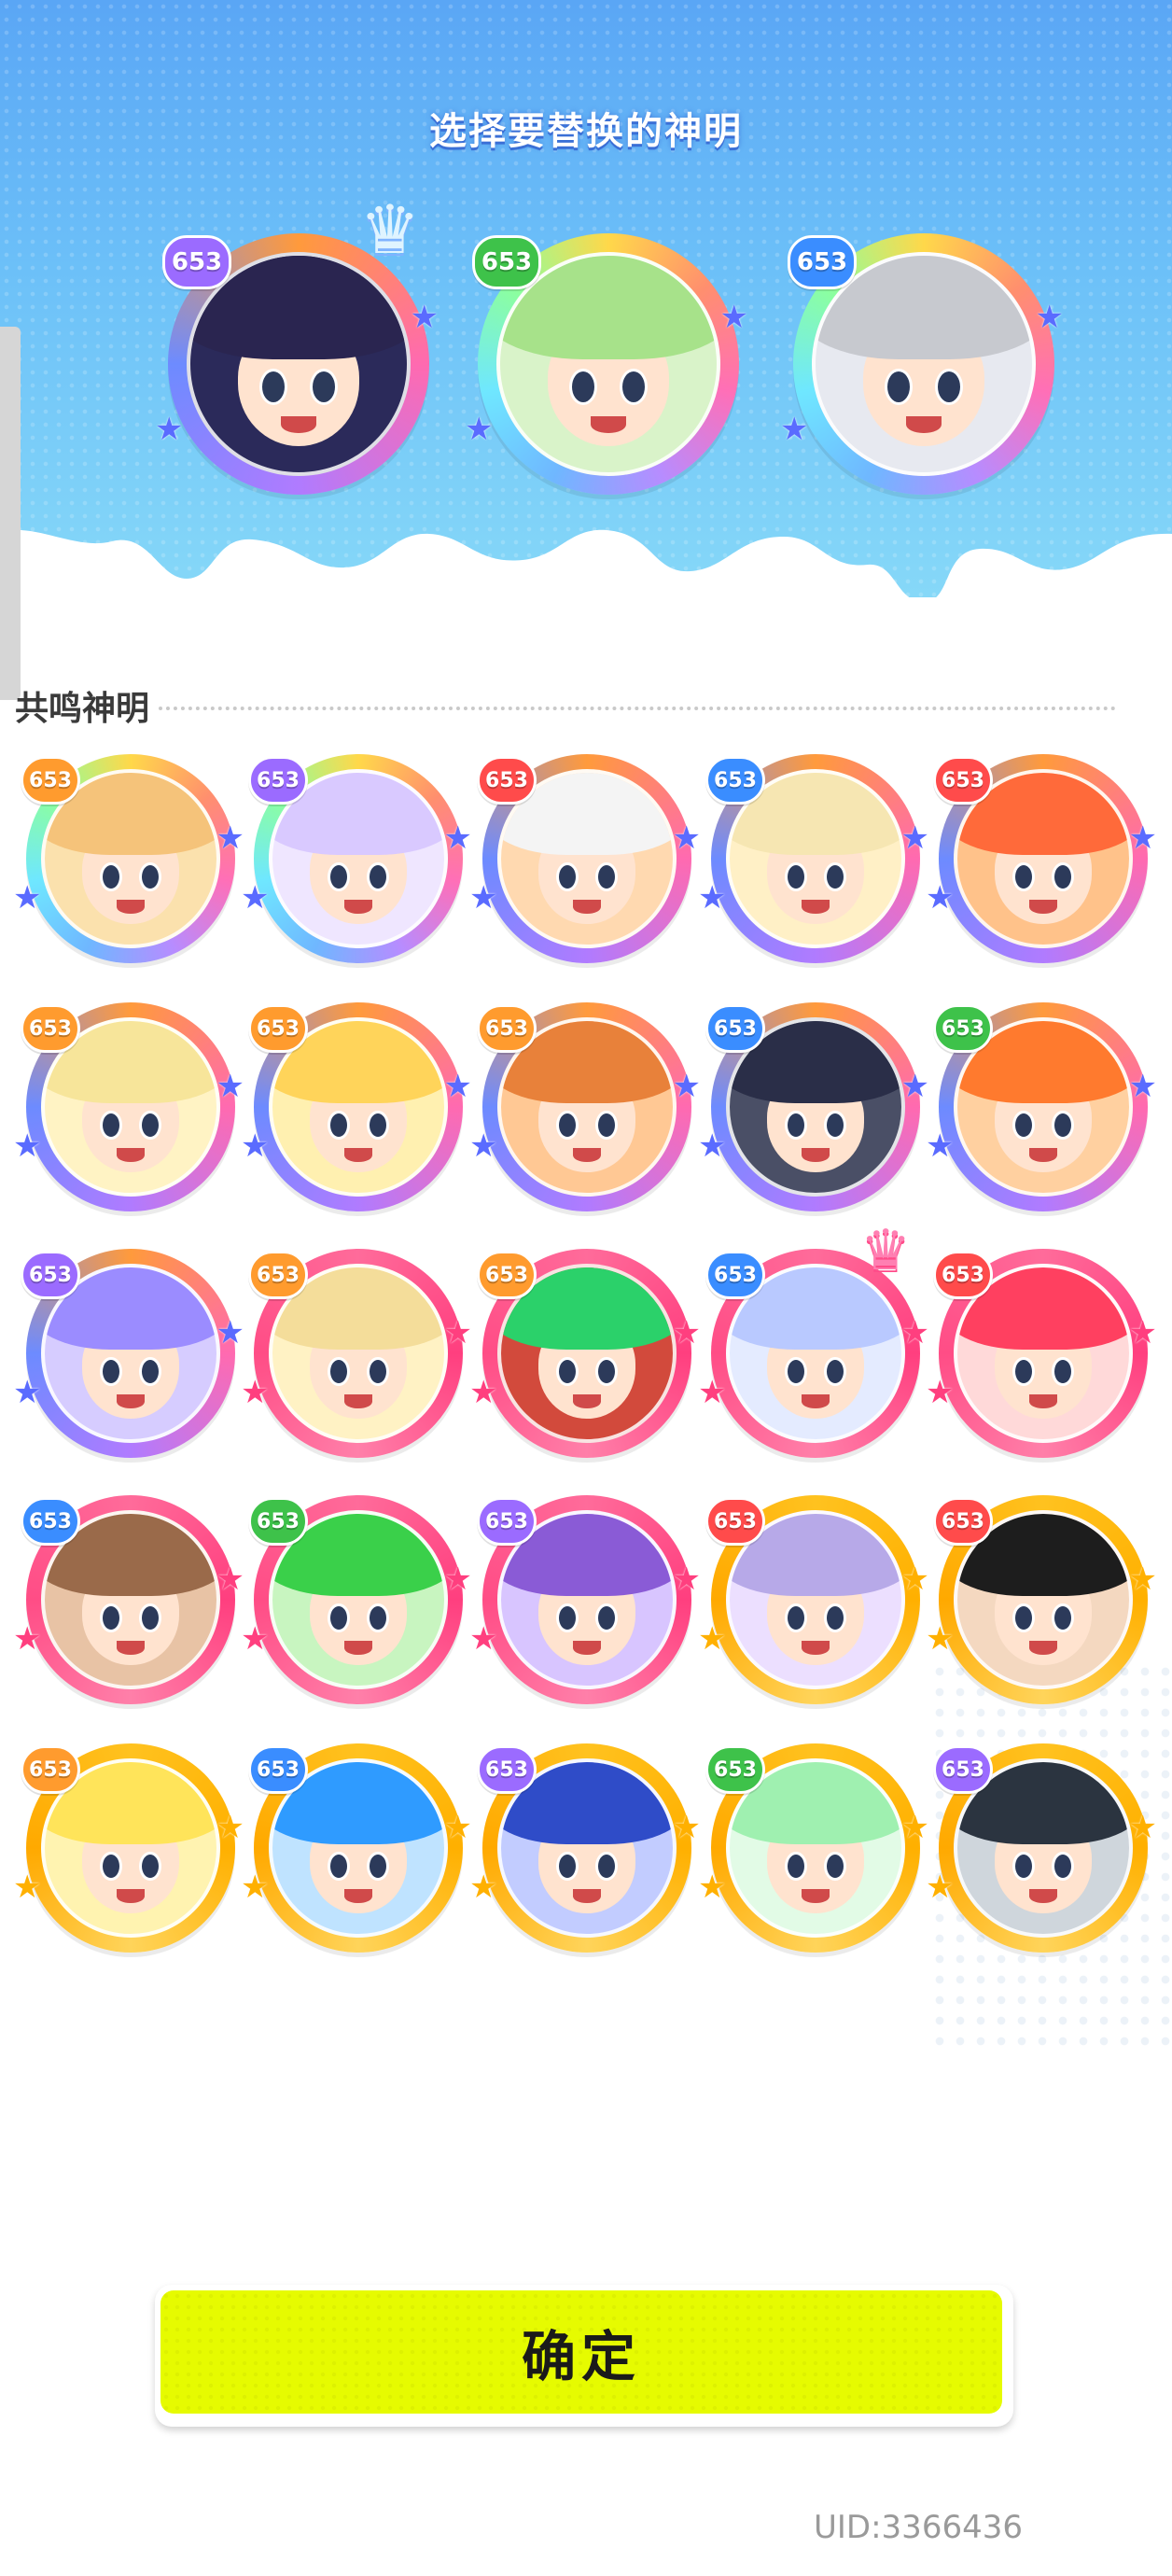 This screenshot has width=1172, height=2576. Describe the element at coordinates (82, 709) in the screenshot. I see `section-title: 共鸣神明` at that location.